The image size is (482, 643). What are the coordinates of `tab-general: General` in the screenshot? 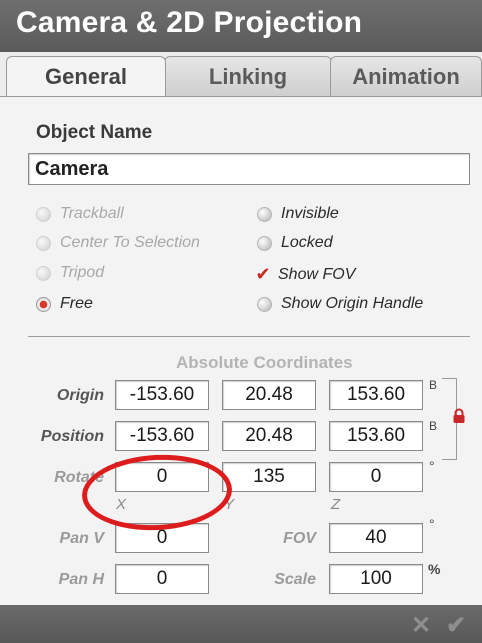 It's located at (86, 76).